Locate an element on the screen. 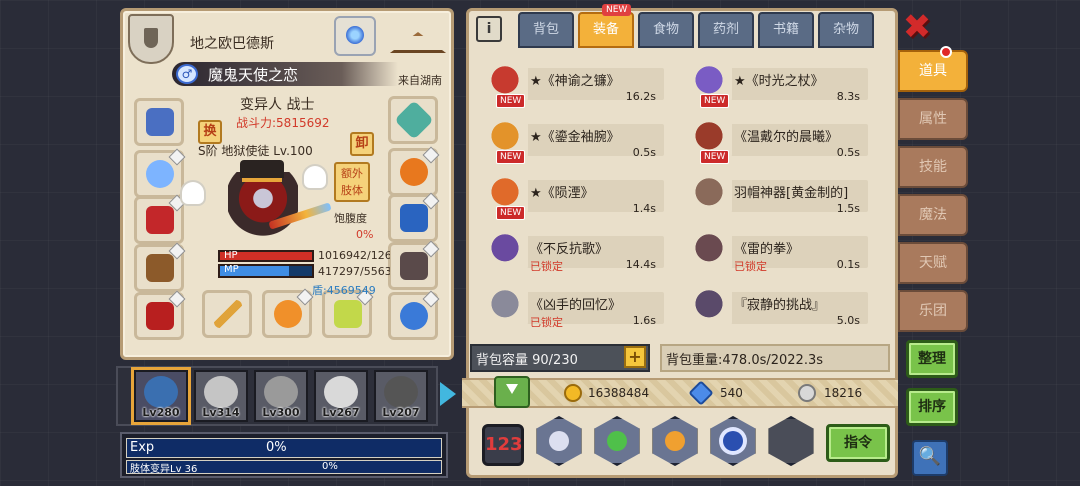 The height and width of the screenshot is (486, 1080). equip-slot-necklace is located at coordinates (160, 173).